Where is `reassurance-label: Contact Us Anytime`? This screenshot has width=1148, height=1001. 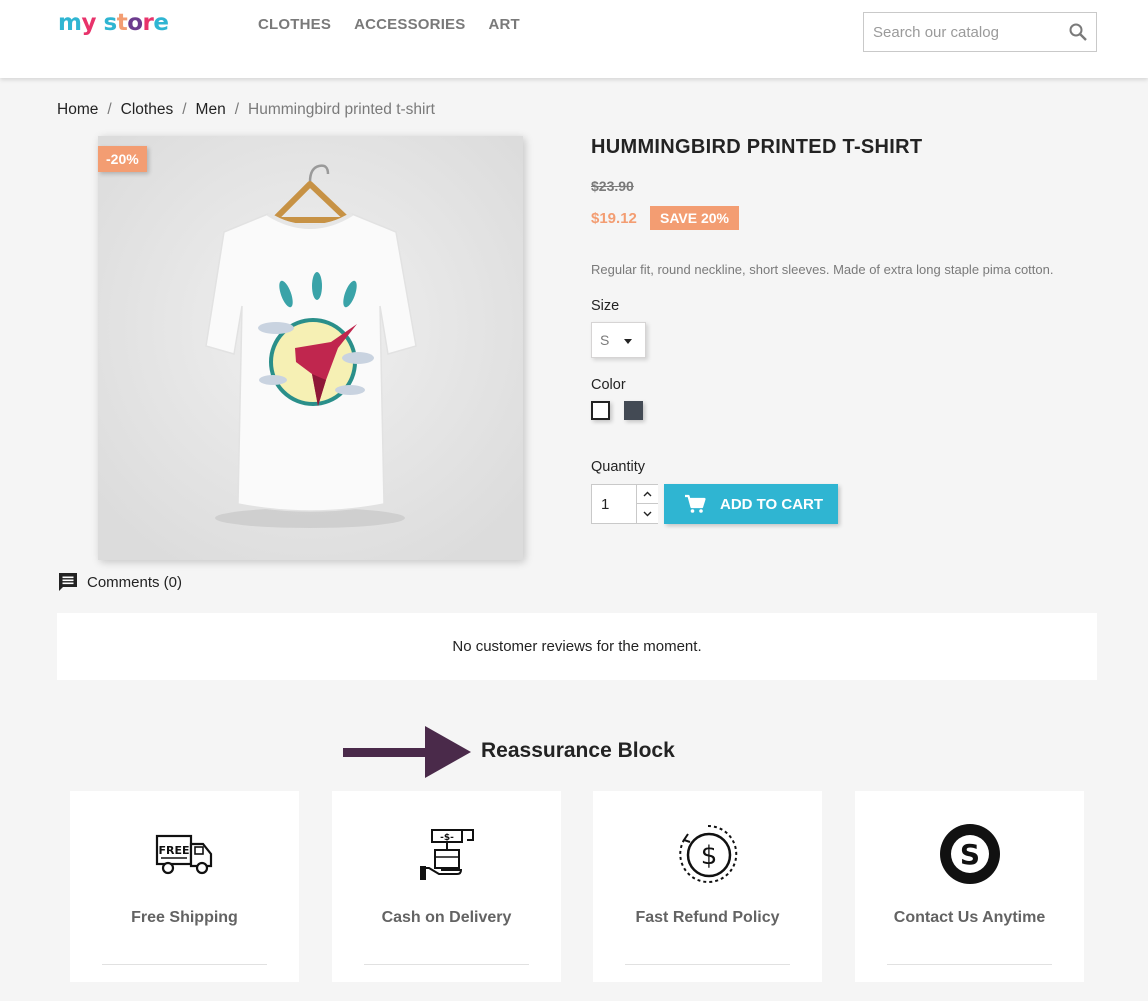 reassurance-label: Contact Us Anytime is located at coordinates (969, 917).